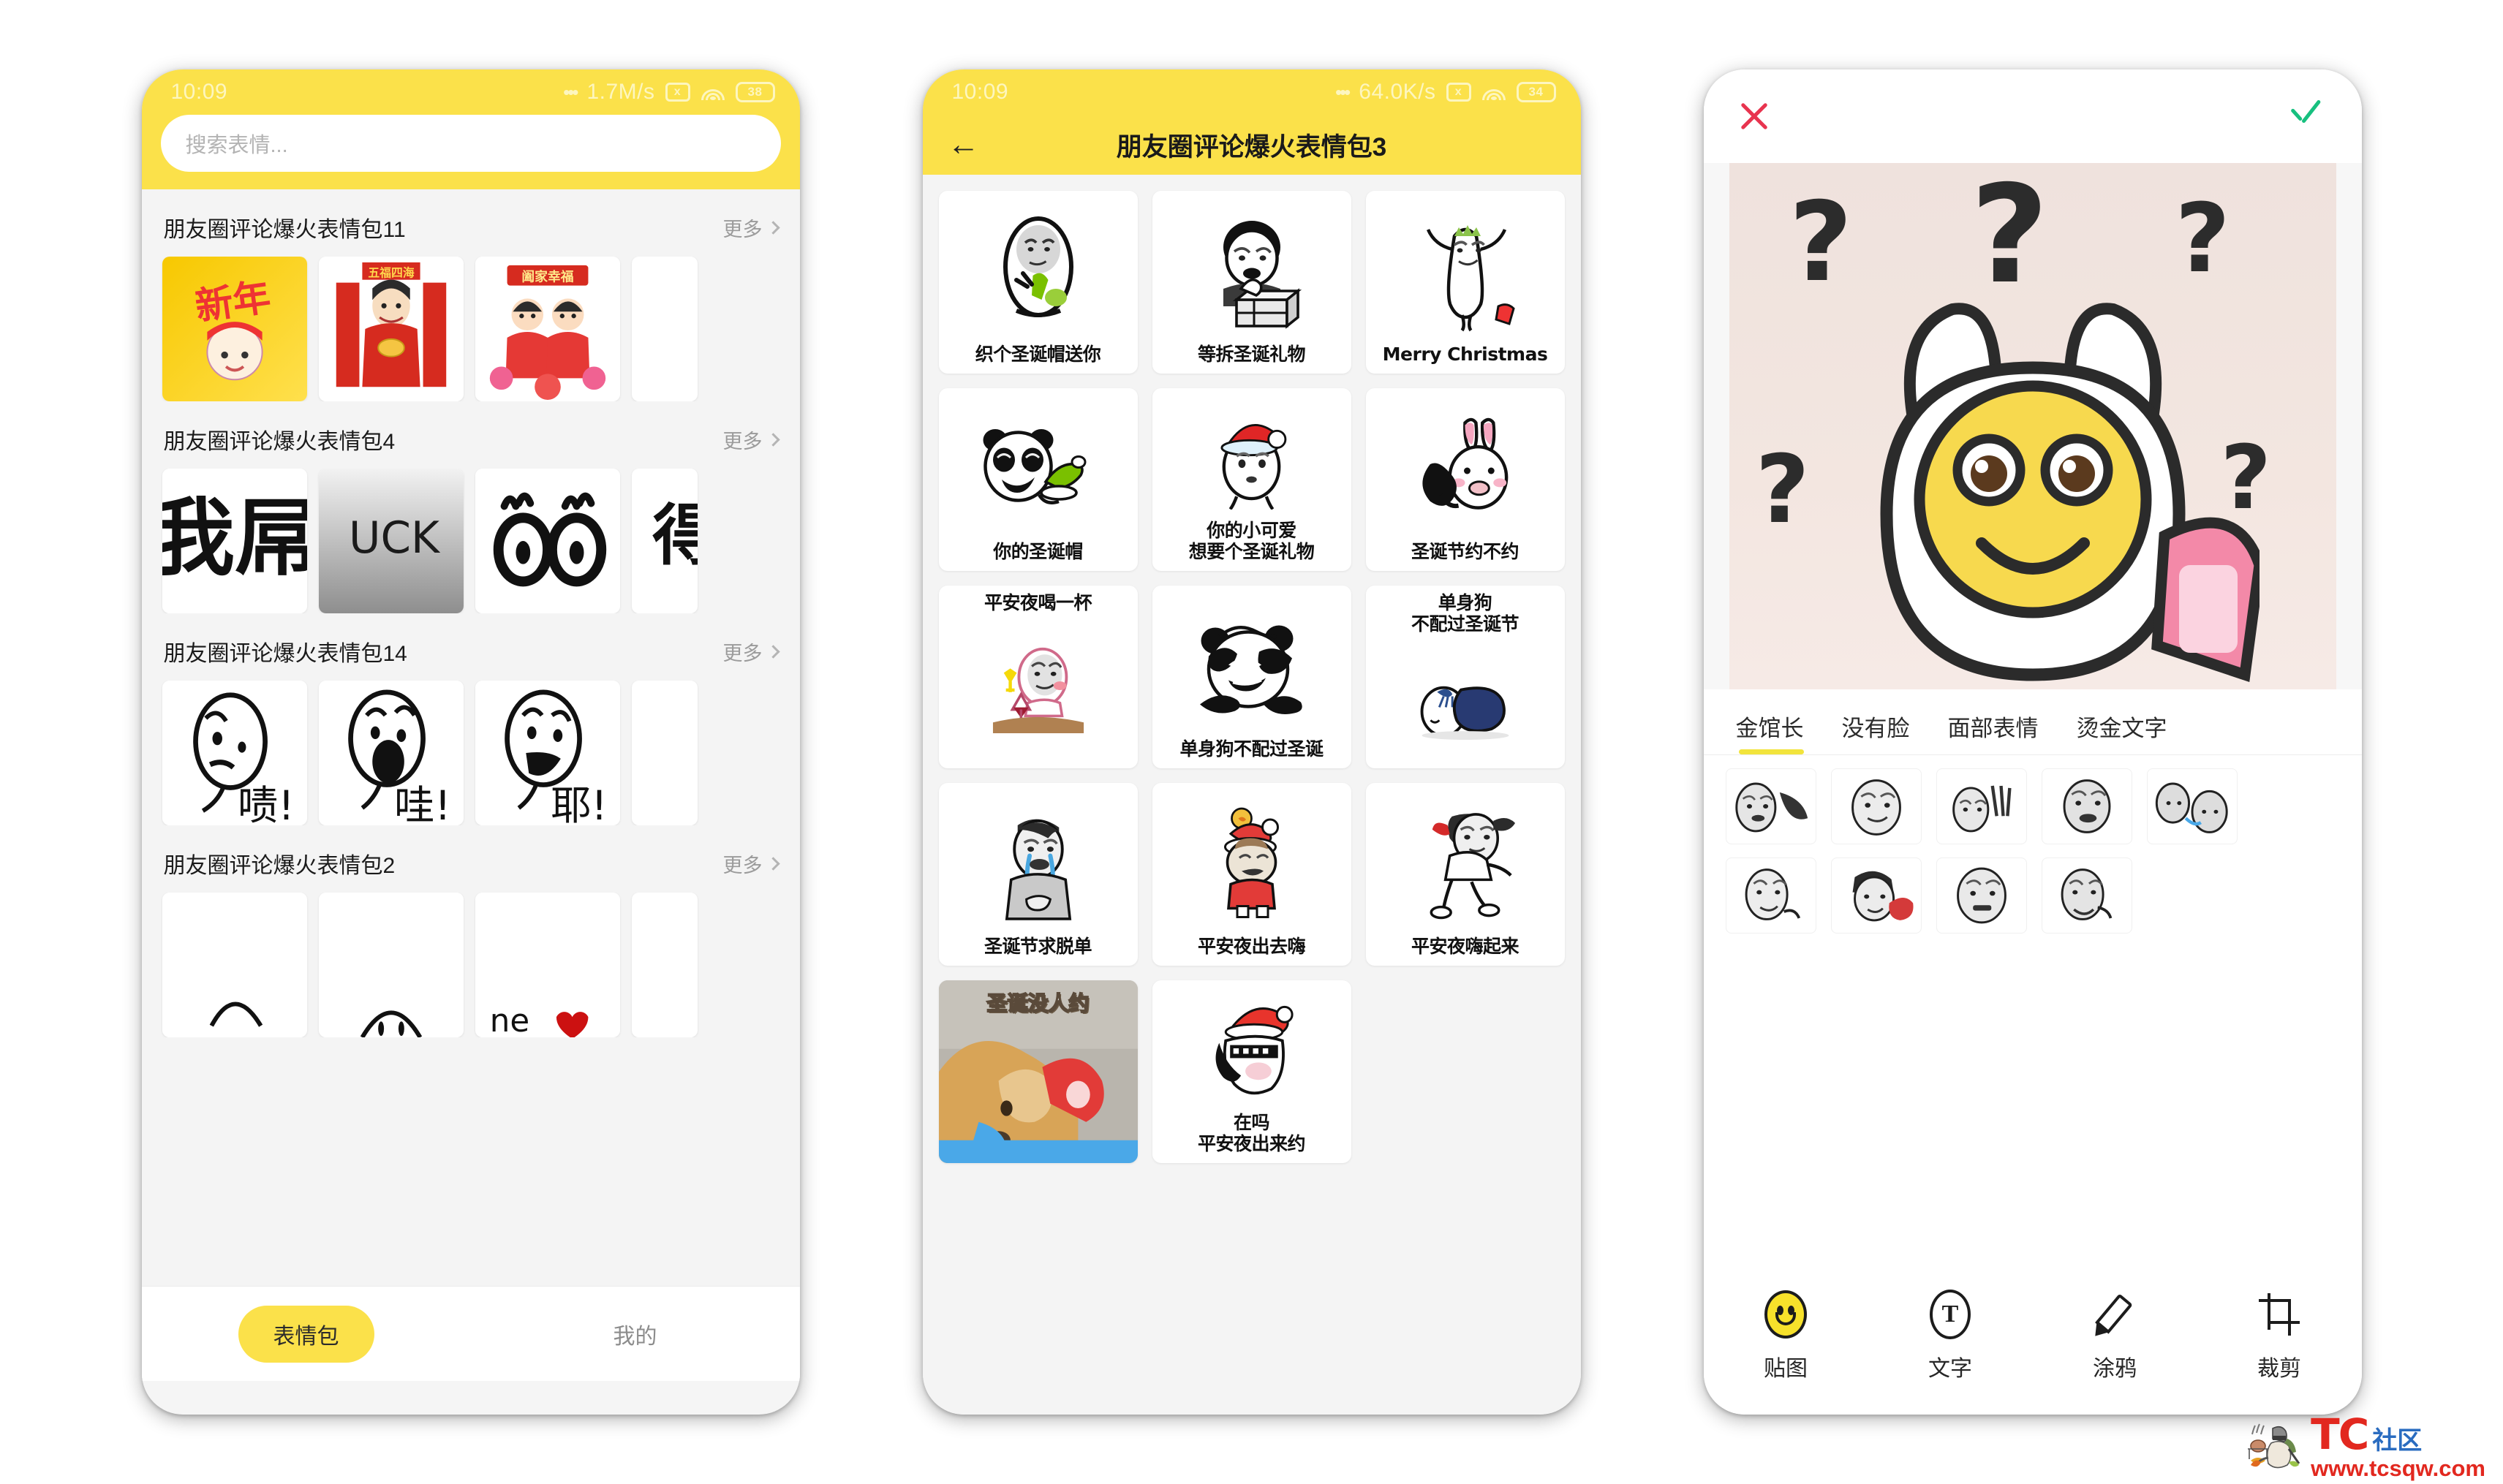  What do you see at coordinates (391, 273) in the screenshot?
I see `svg-text: 五福四海` at bounding box center [391, 273].